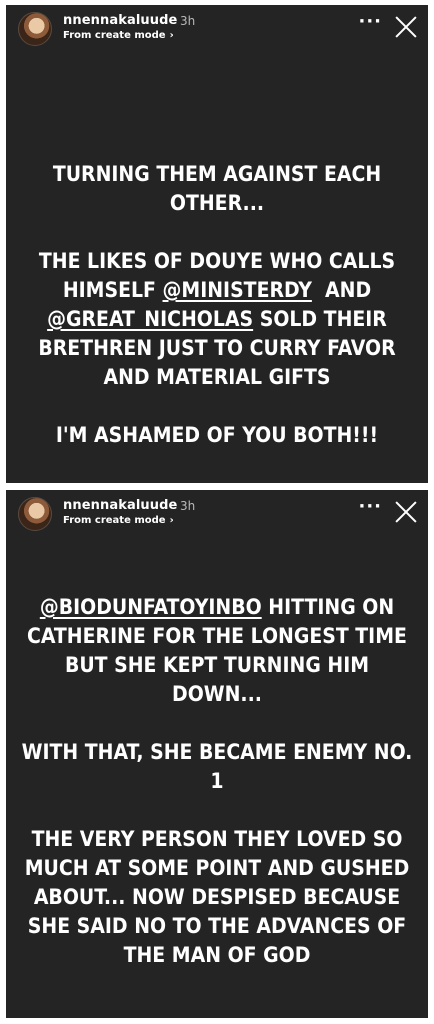 The image size is (434, 1024). Describe the element at coordinates (112, 290) in the screenshot. I see `text-fragment: HIMSELF` at that location.